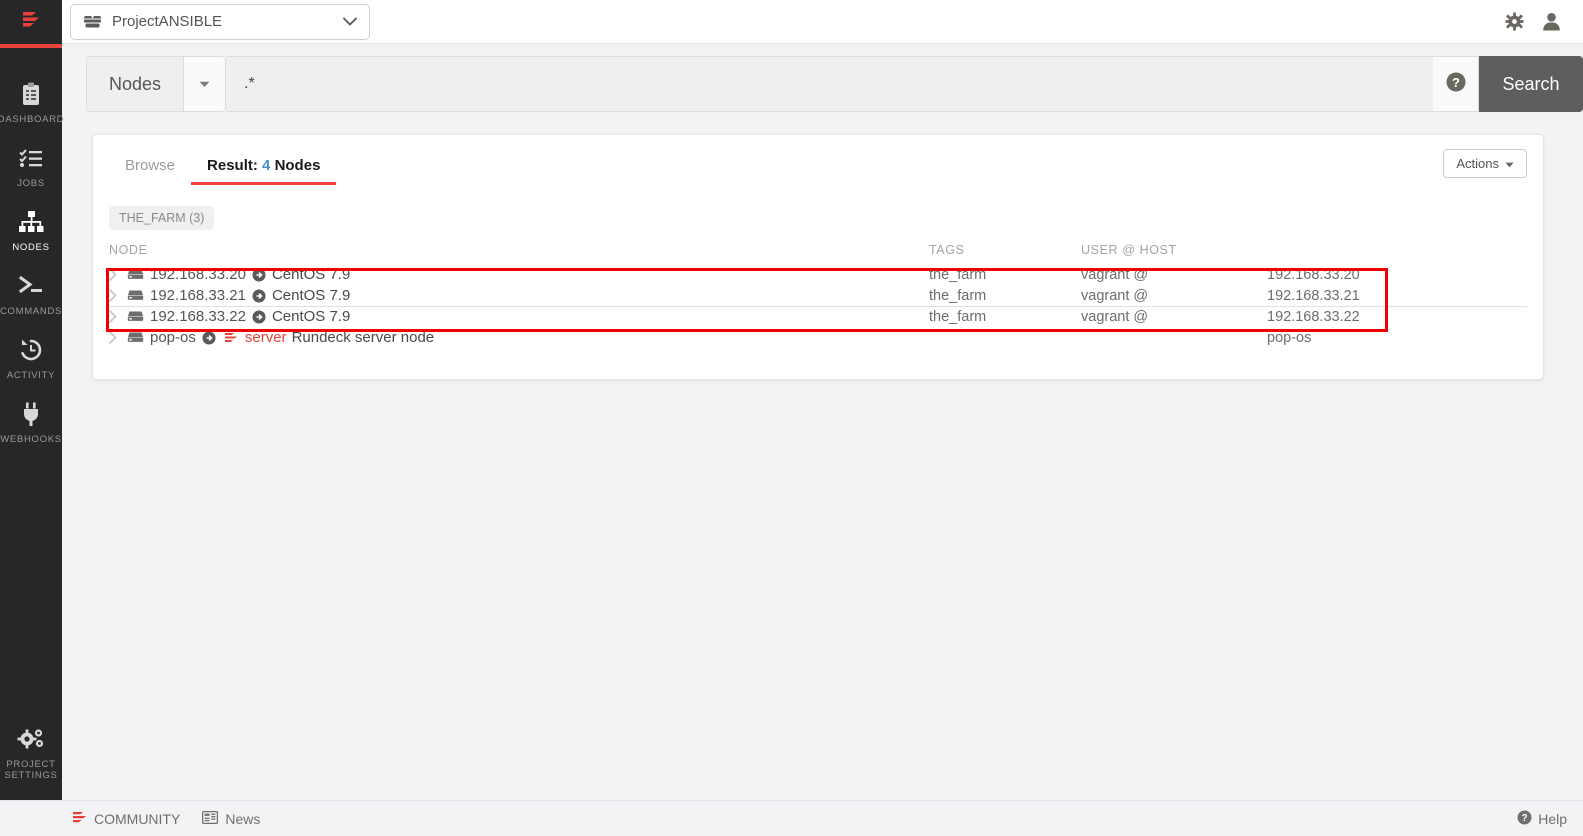 The width and height of the screenshot is (1583, 836). Describe the element at coordinates (31, 247) in the screenshot. I see `sidebar-item-label: NODES` at that location.